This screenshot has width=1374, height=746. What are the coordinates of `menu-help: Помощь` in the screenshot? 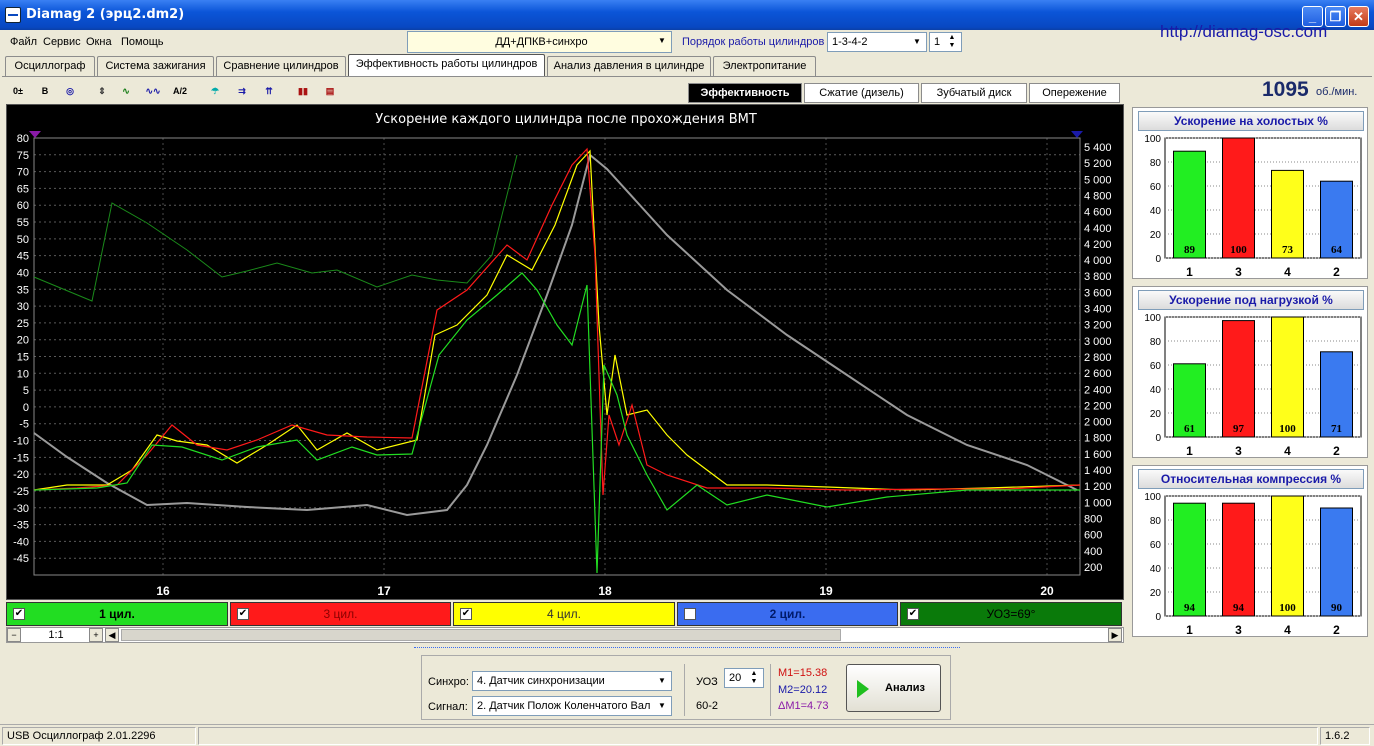 It's located at (142, 42).